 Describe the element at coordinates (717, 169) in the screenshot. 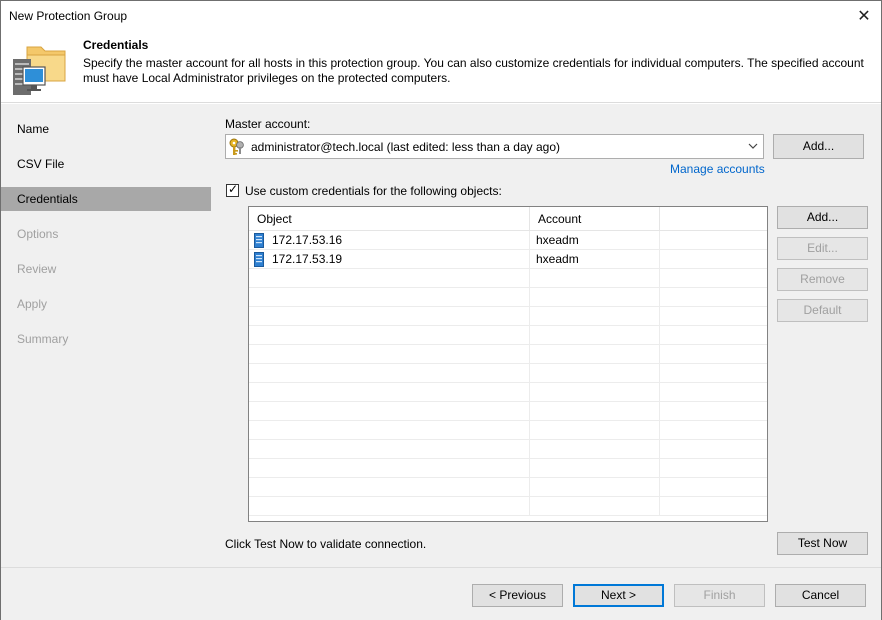

I see `manage-accounts-link: Manage accounts` at that location.